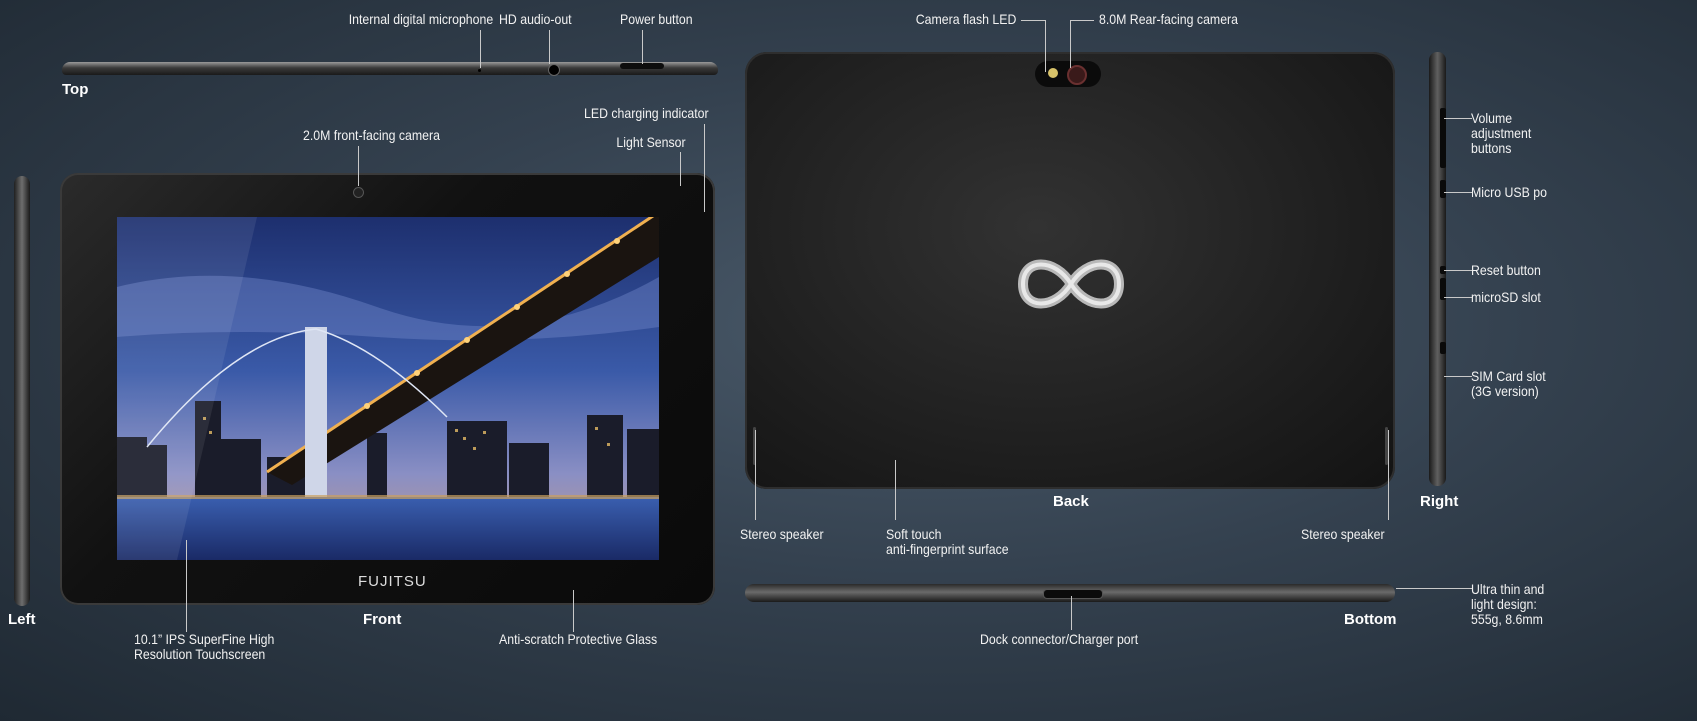 The height and width of the screenshot is (721, 1697). I want to click on fujitsu-logo: FUJITSU, so click(392, 581).